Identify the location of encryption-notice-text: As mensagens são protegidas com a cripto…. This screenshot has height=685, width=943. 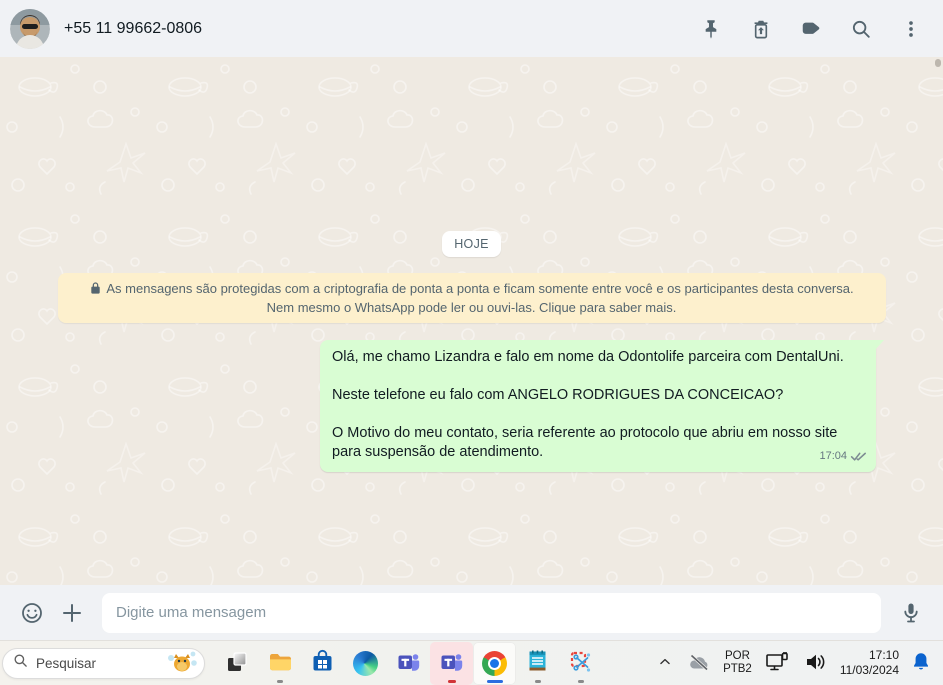
(480, 298).